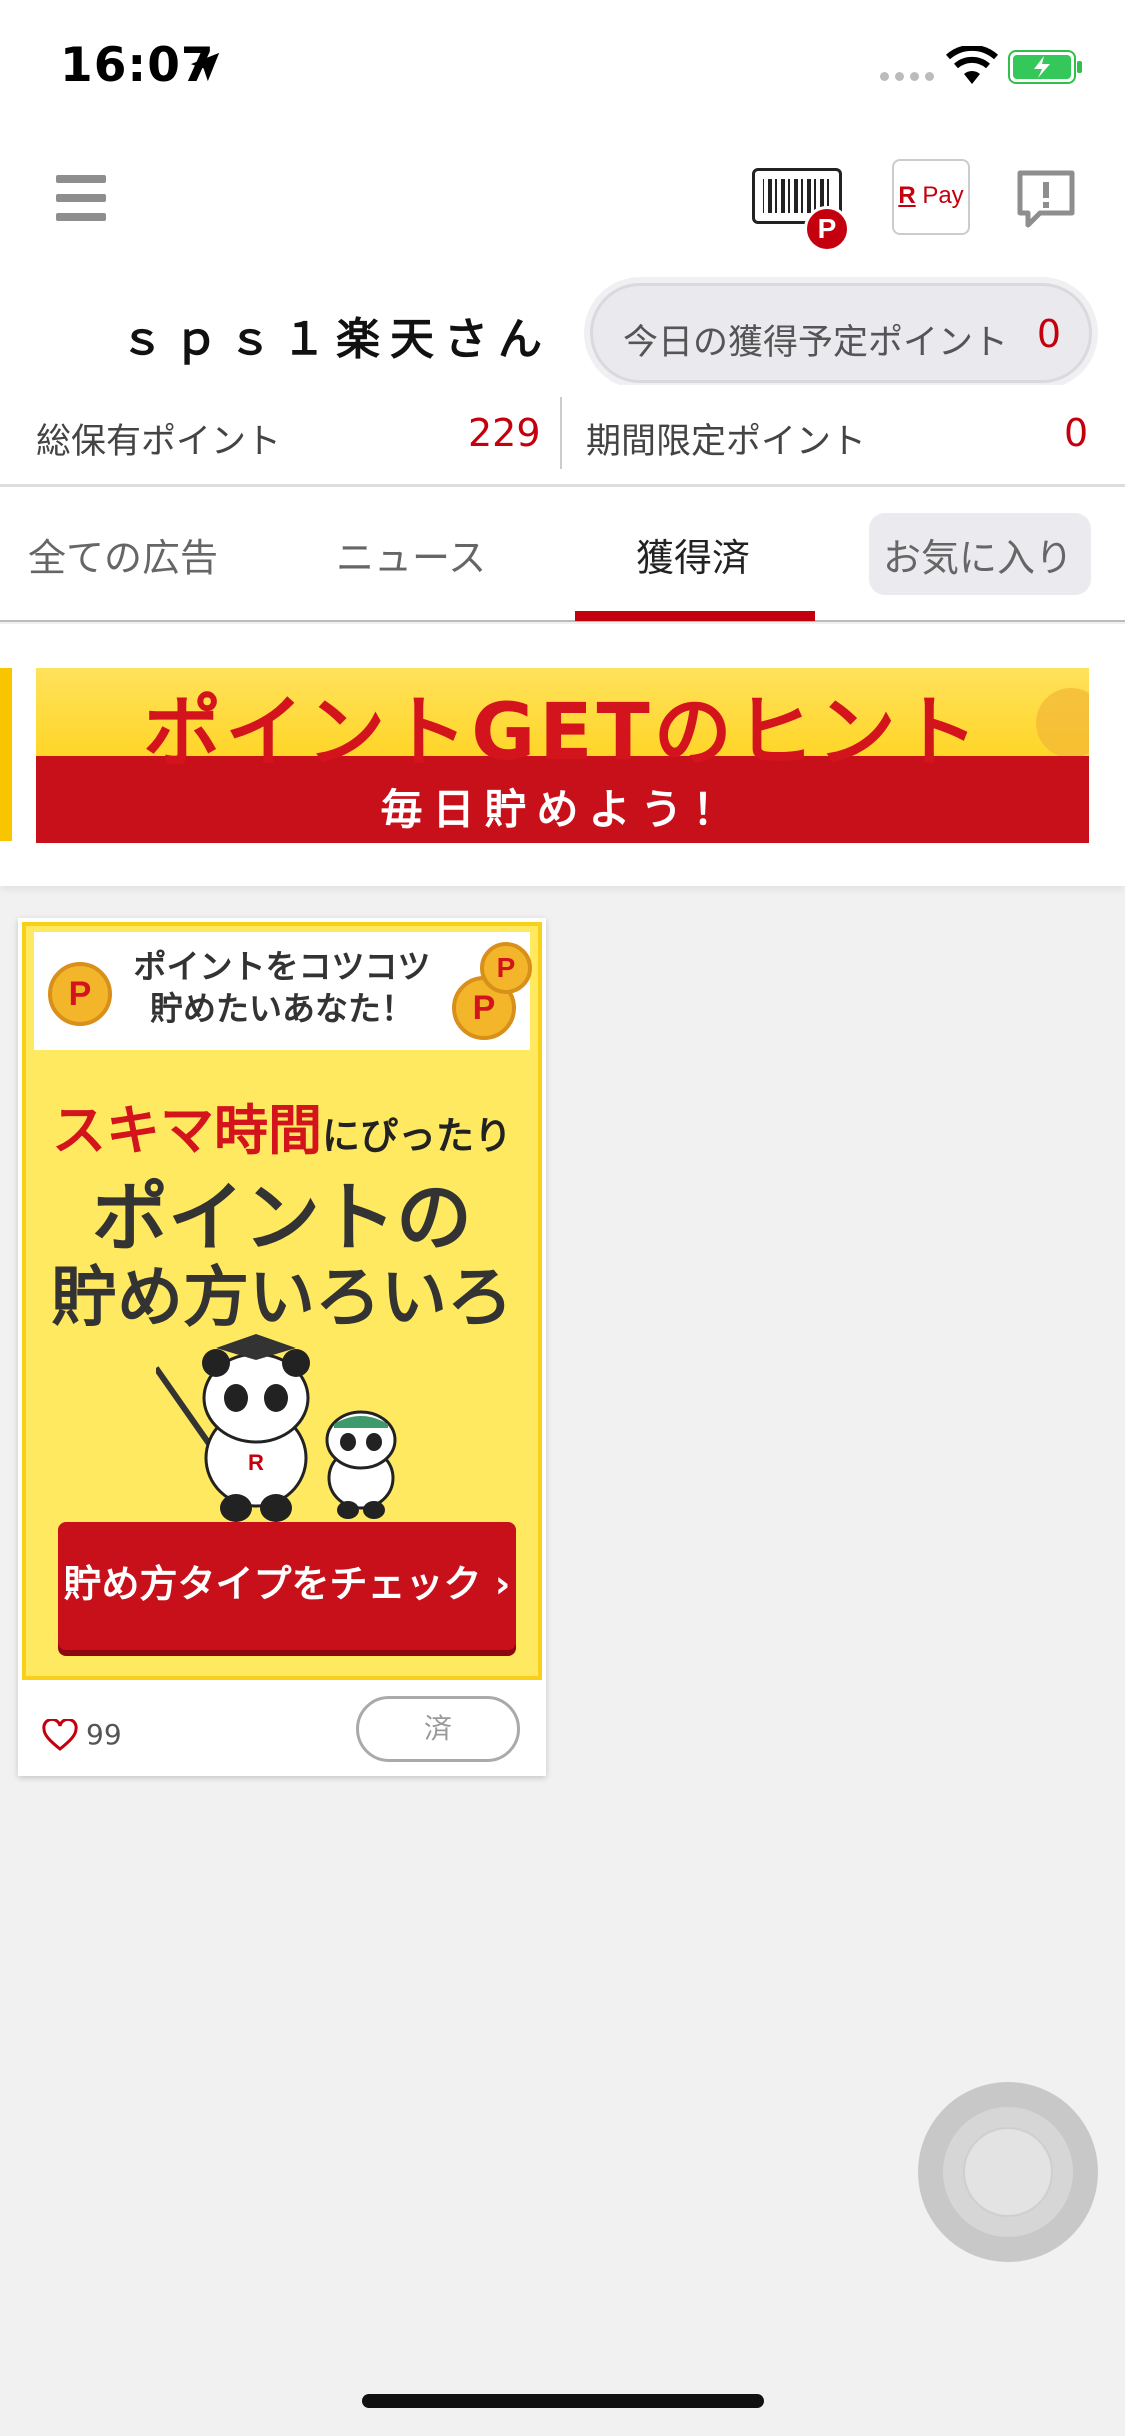  What do you see at coordinates (504, 433) in the screenshot?
I see `total-points-value: 229` at bounding box center [504, 433].